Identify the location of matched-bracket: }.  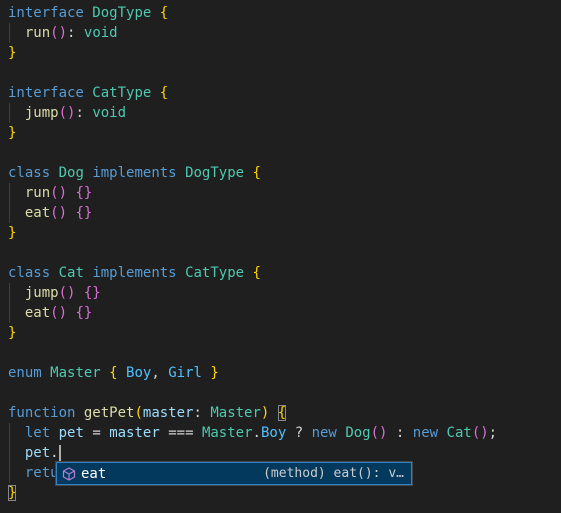
(12, 493).